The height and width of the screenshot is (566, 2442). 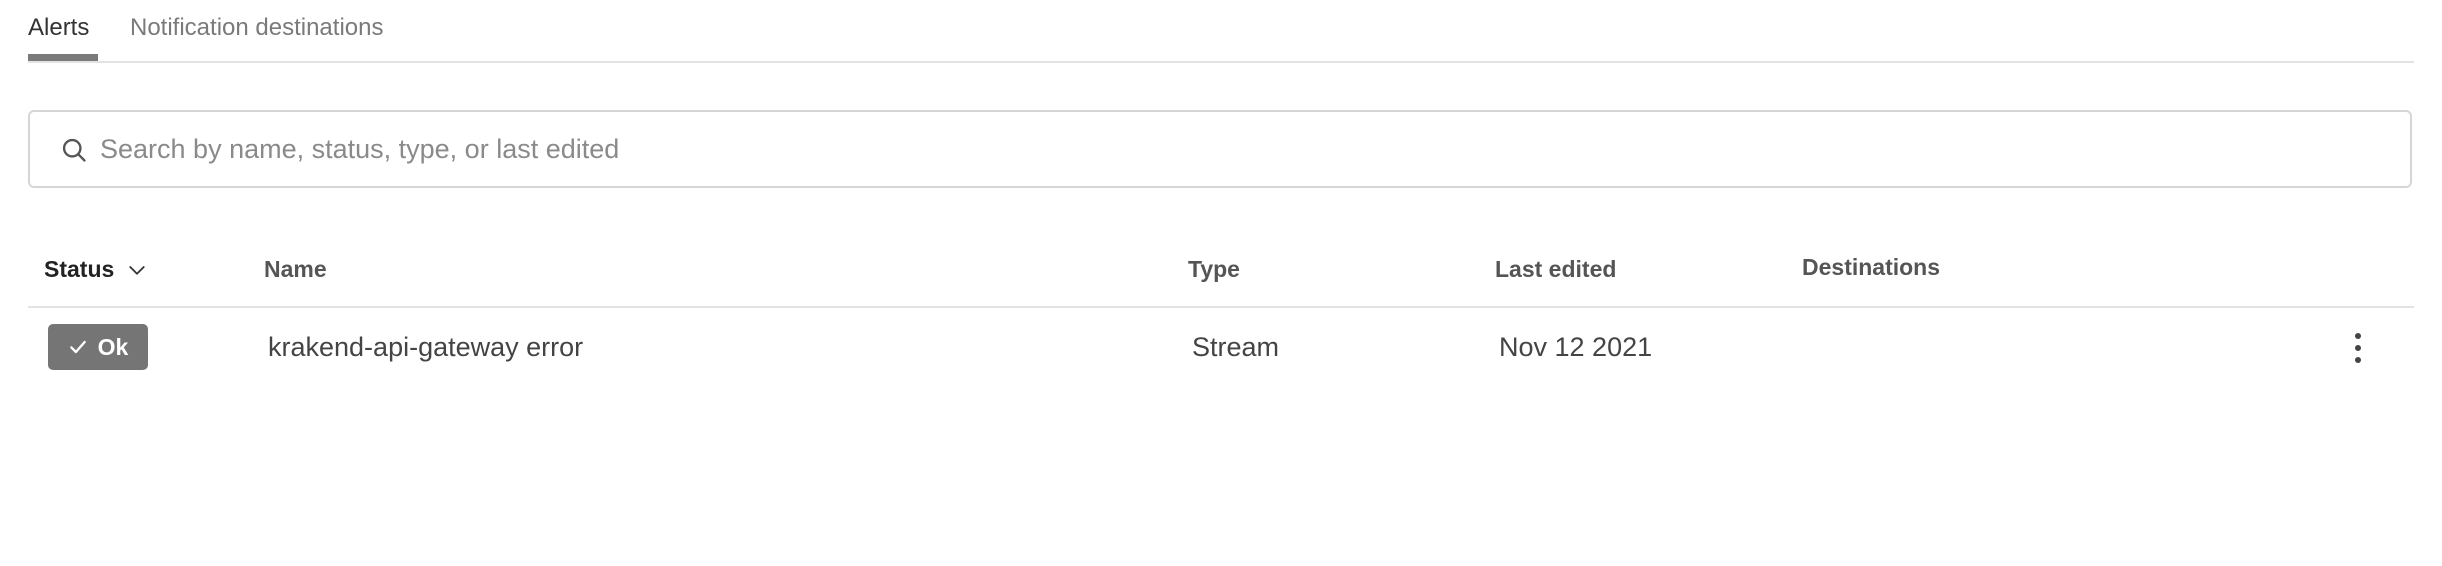 What do you see at coordinates (63, 57) in the screenshot?
I see `active-tab-indicator` at bounding box center [63, 57].